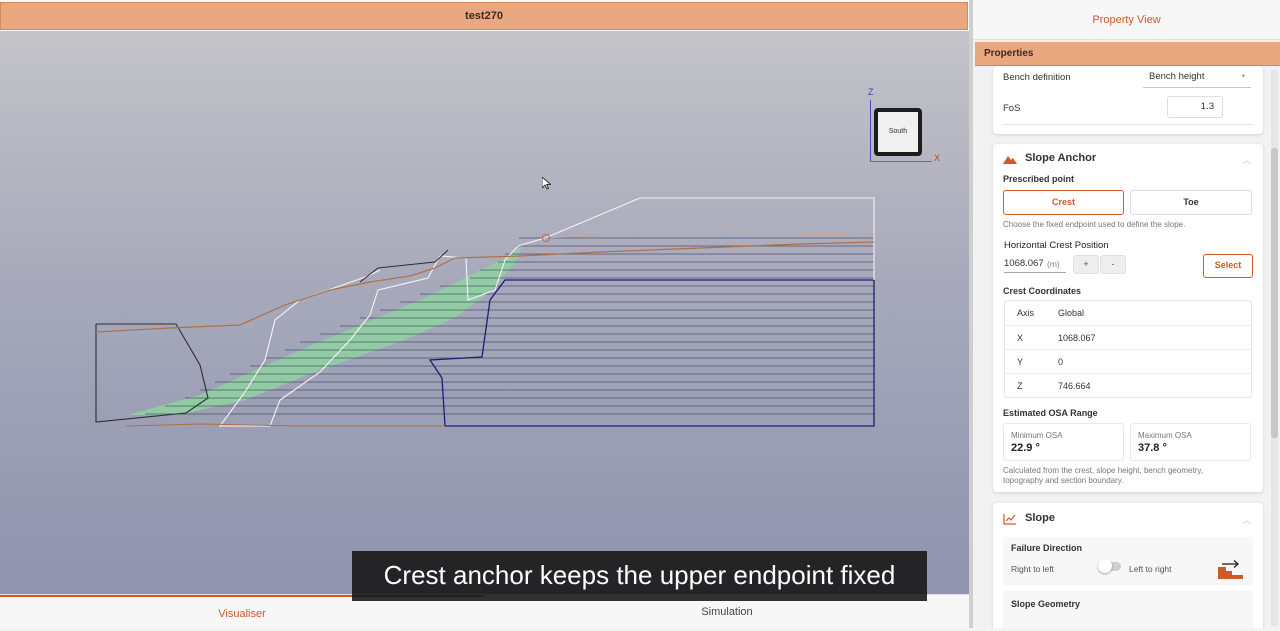 The image size is (1280, 631). Describe the element at coordinates (1228, 266) in the screenshot. I see `select-crest-button: Select` at that location.